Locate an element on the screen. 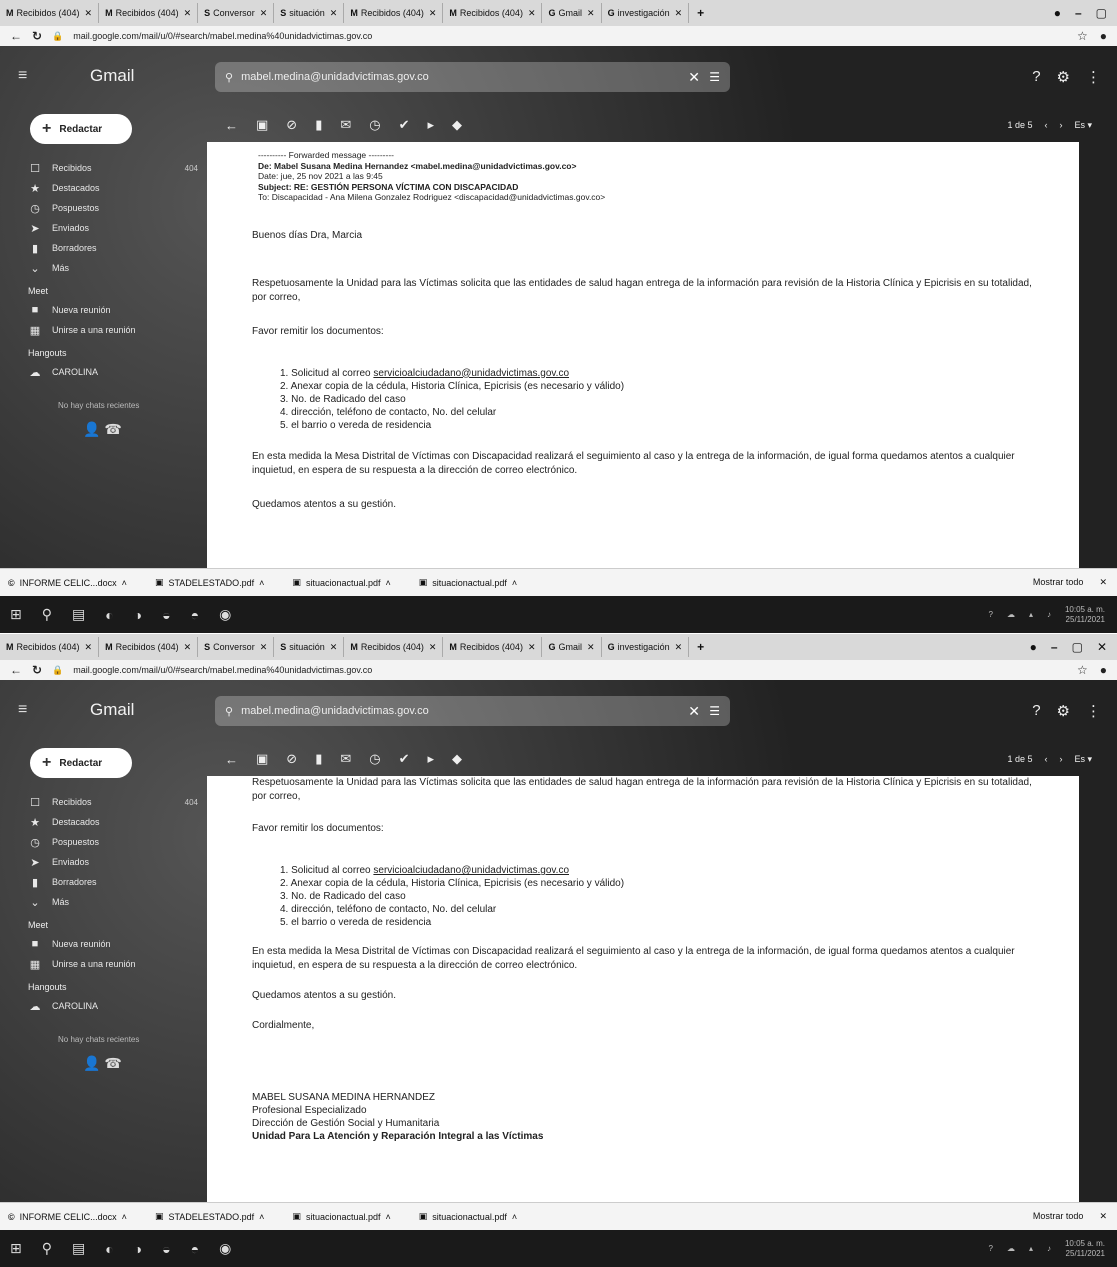 The width and height of the screenshot is (1117, 1267). minimize-icon: – is located at coordinates (1054, 647).